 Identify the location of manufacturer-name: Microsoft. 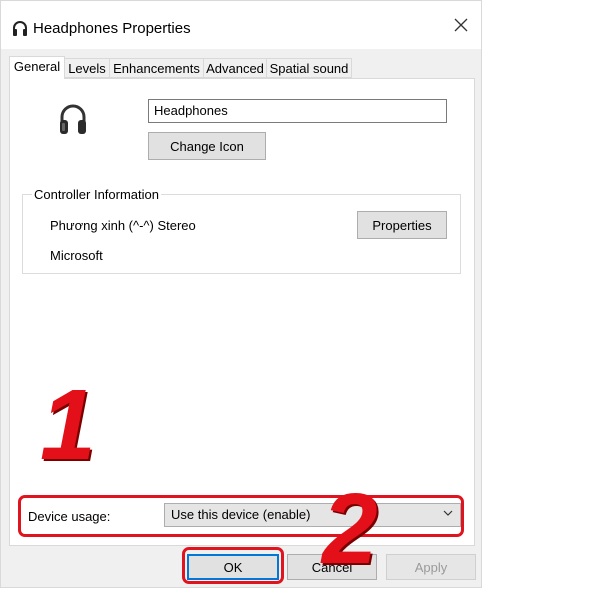
(76, 255).